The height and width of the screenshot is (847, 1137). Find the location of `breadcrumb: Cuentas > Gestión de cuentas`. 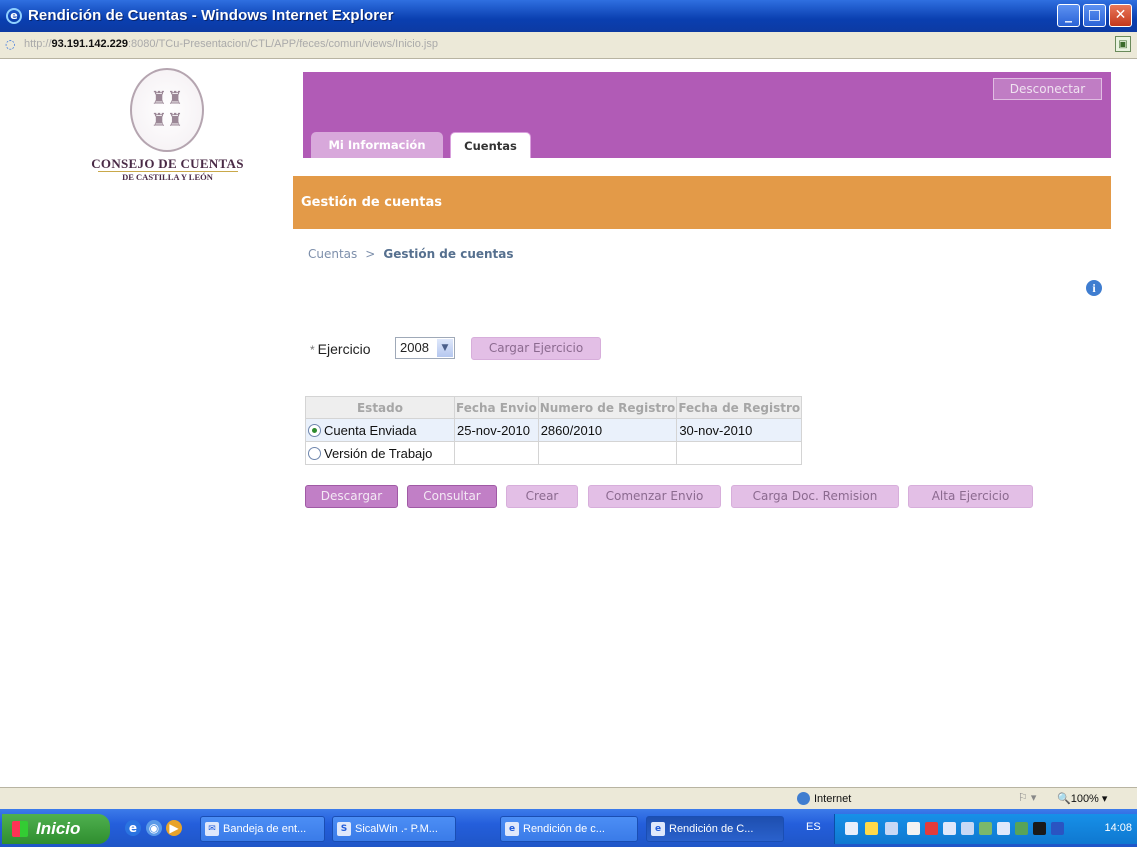

breadcrumb: Cuentas > Gestión de cuentas is located at coordinates (411, 254).